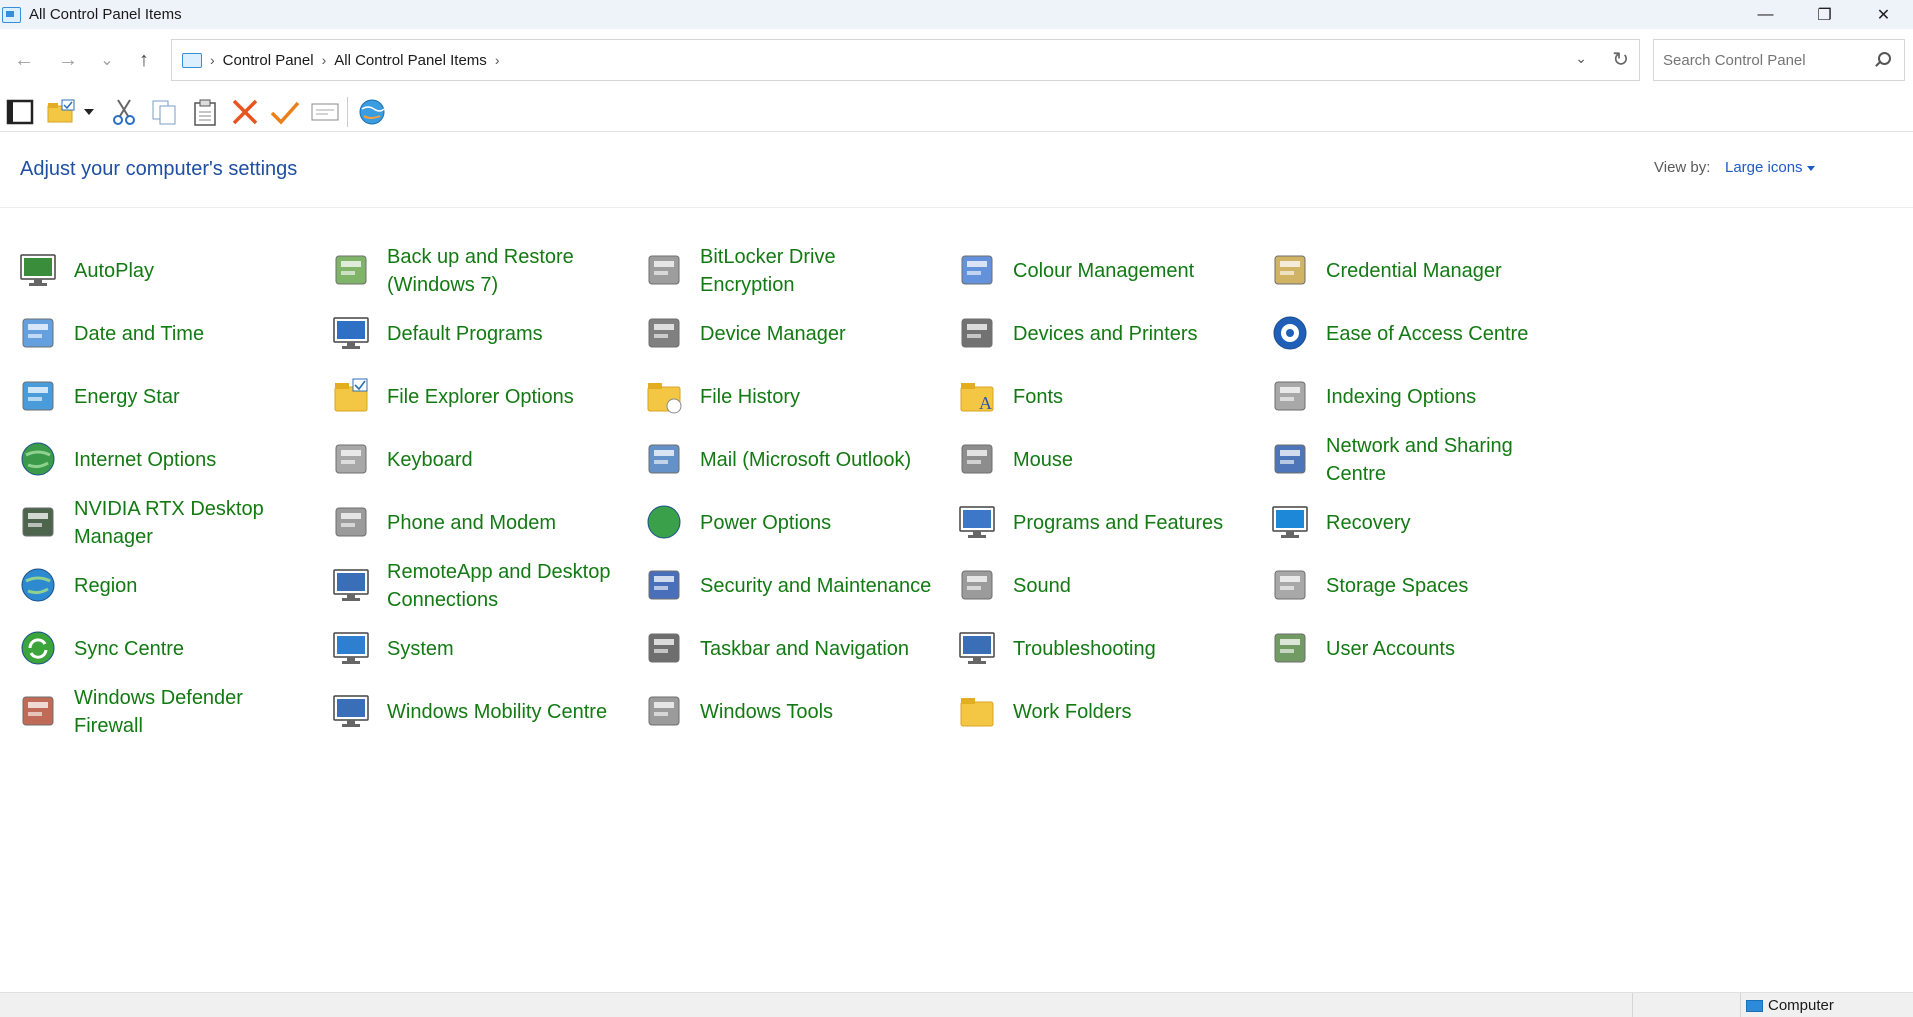 This screenshot has width=1913, height=1017. What do you see at coordinates (1397, 586) in the screenshot?
I see `control-panel-item-label: Storage Spaces` at bounding box center [1397, 586].